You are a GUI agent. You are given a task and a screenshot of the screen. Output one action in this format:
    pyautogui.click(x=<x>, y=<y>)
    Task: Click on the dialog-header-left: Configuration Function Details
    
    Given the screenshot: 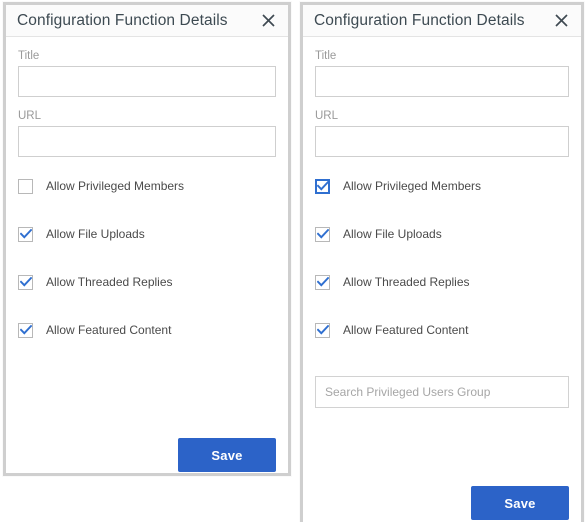 What is the action you would take?
    pyautogui.click(x=147, y=21)
    